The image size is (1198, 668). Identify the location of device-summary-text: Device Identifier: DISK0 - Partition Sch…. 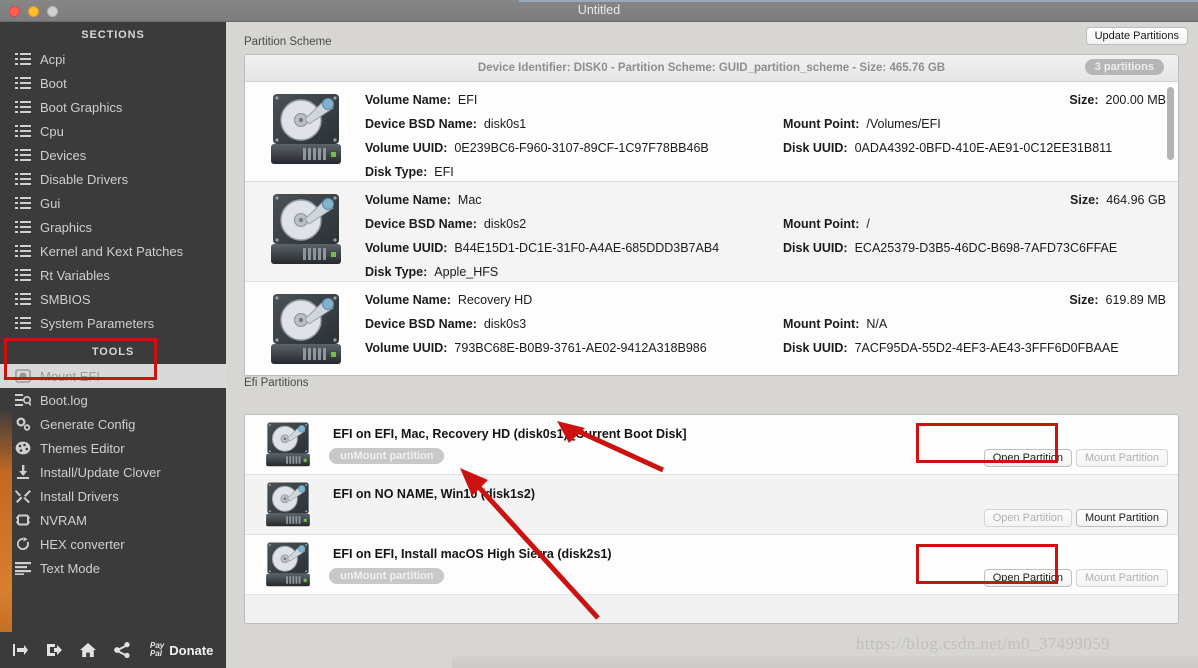
(711, 68).